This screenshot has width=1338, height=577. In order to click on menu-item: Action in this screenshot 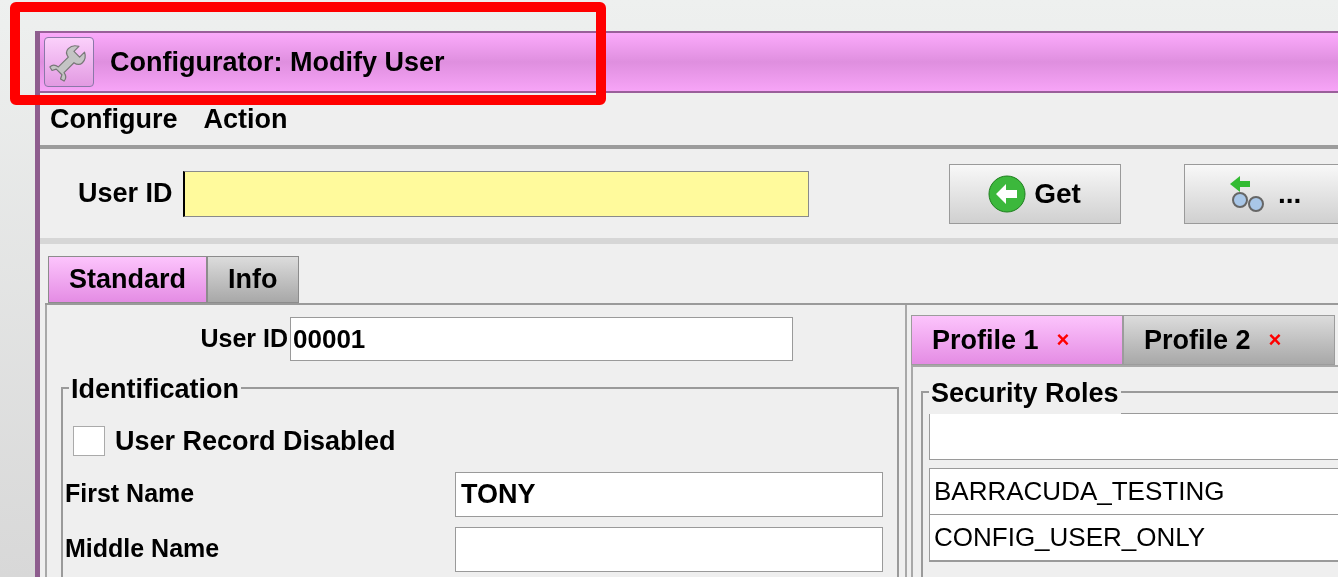, I will do `click(245, 119)`.